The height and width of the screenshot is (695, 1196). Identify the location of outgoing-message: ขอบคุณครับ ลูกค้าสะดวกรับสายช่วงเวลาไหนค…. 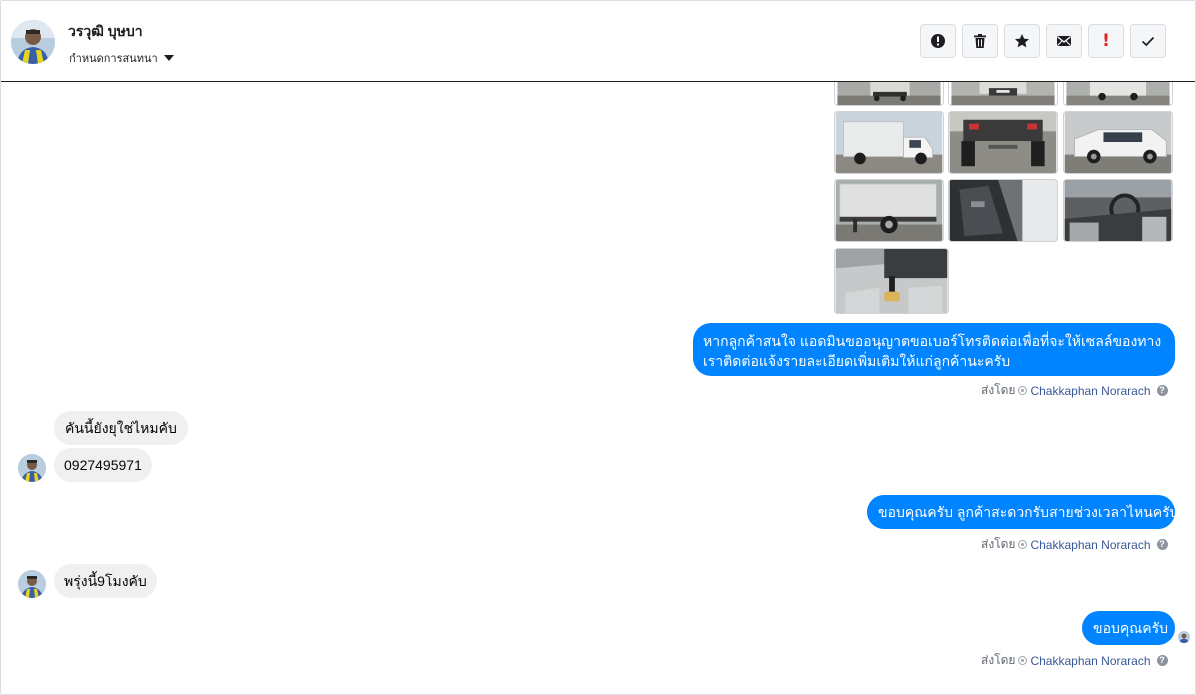
(1023, 512).